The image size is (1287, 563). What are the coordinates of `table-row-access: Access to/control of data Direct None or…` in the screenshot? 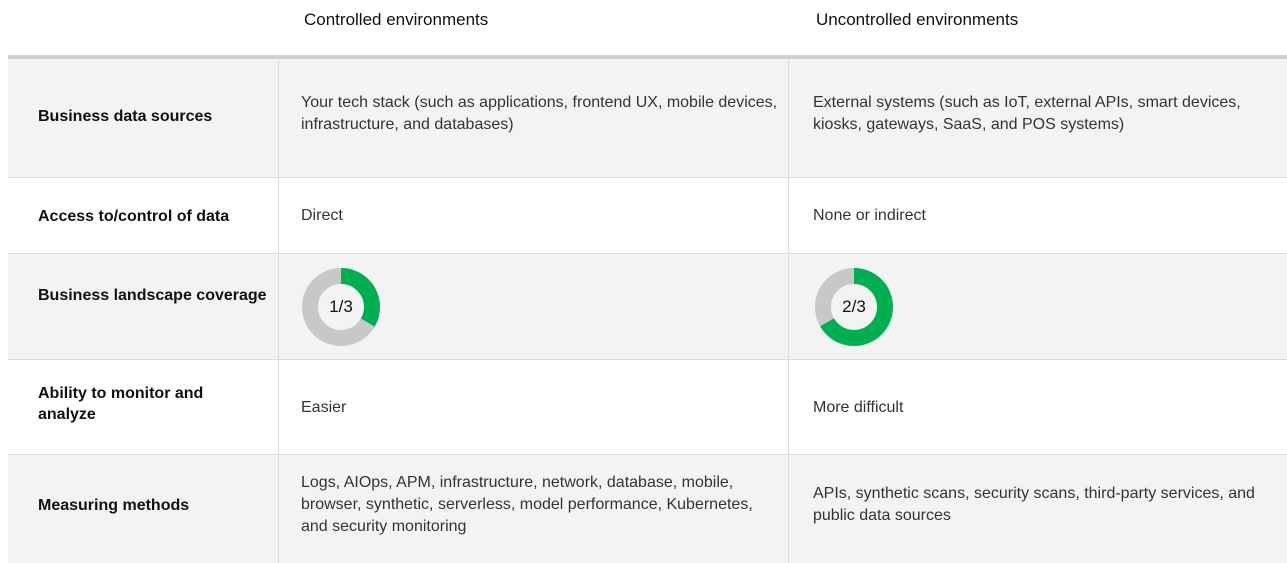 It's located at (647, 215).